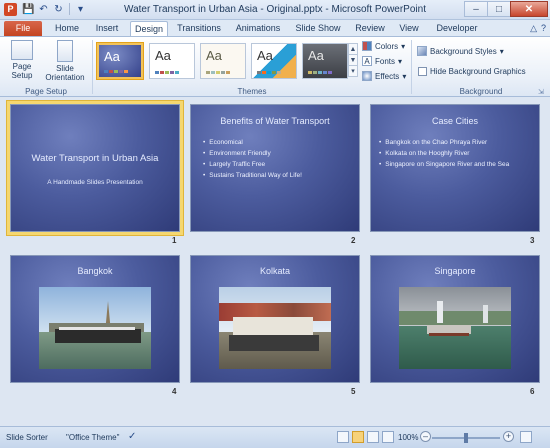  What do you see at coordinates (22, 60) in the screenshot?
I see `page-setup-button: Page Setup` at bounding box center [22, 60].